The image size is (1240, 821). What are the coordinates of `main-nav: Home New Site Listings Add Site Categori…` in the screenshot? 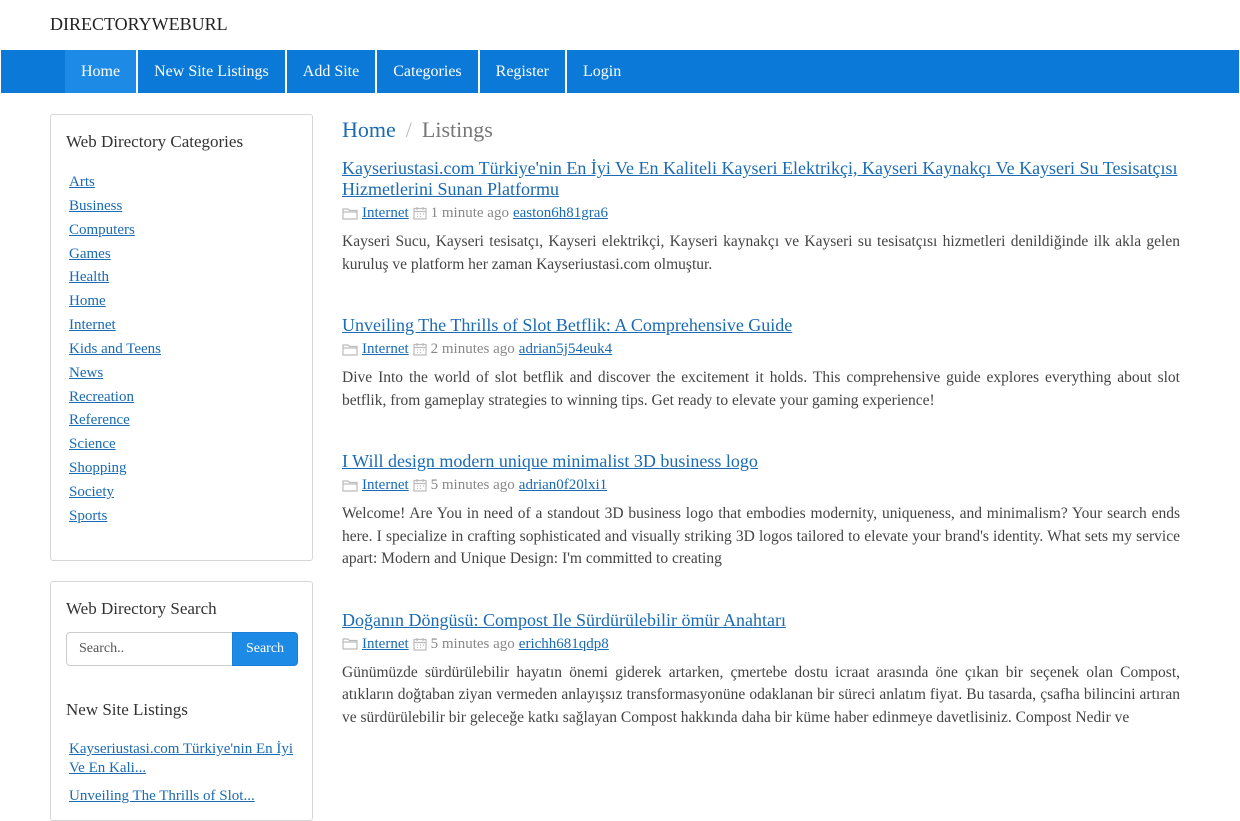 It's located at (620, 71).